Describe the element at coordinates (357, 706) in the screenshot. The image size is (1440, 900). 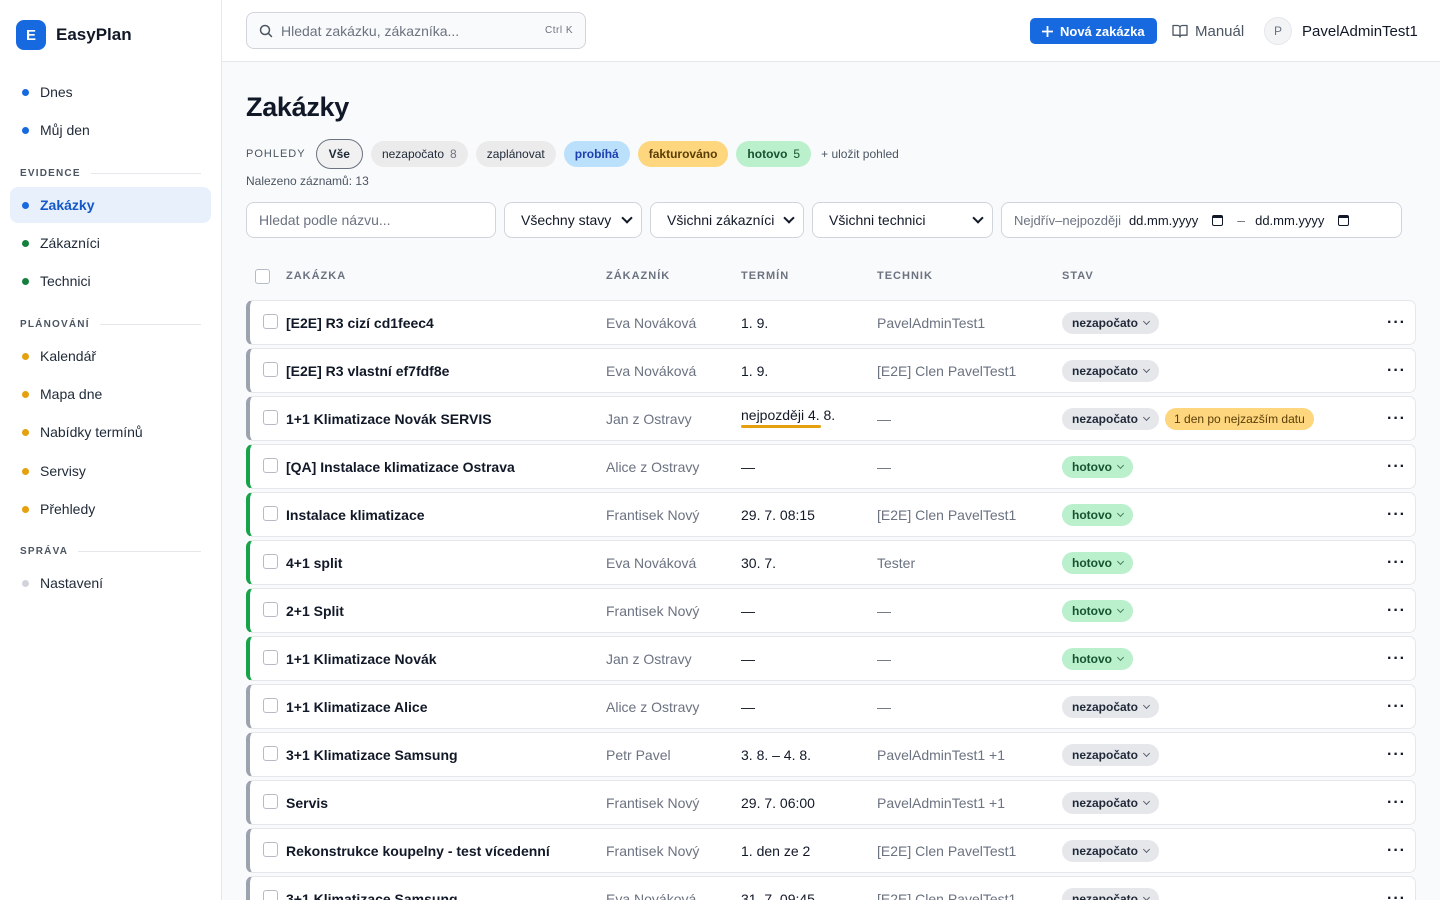
I see `order-name: 1+1 Klimatizace Alice` at that location.